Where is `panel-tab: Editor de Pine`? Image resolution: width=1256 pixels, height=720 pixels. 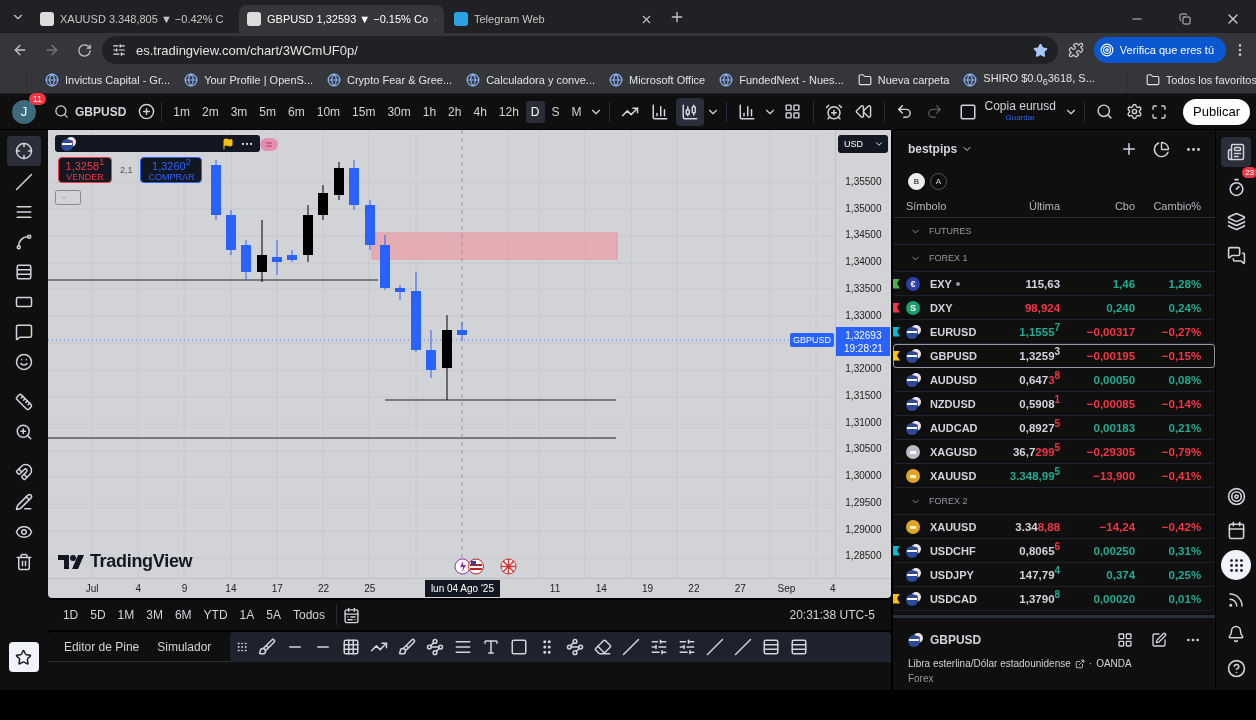
panel-tab: Editor de Pine is located at coordinates (101, 646).